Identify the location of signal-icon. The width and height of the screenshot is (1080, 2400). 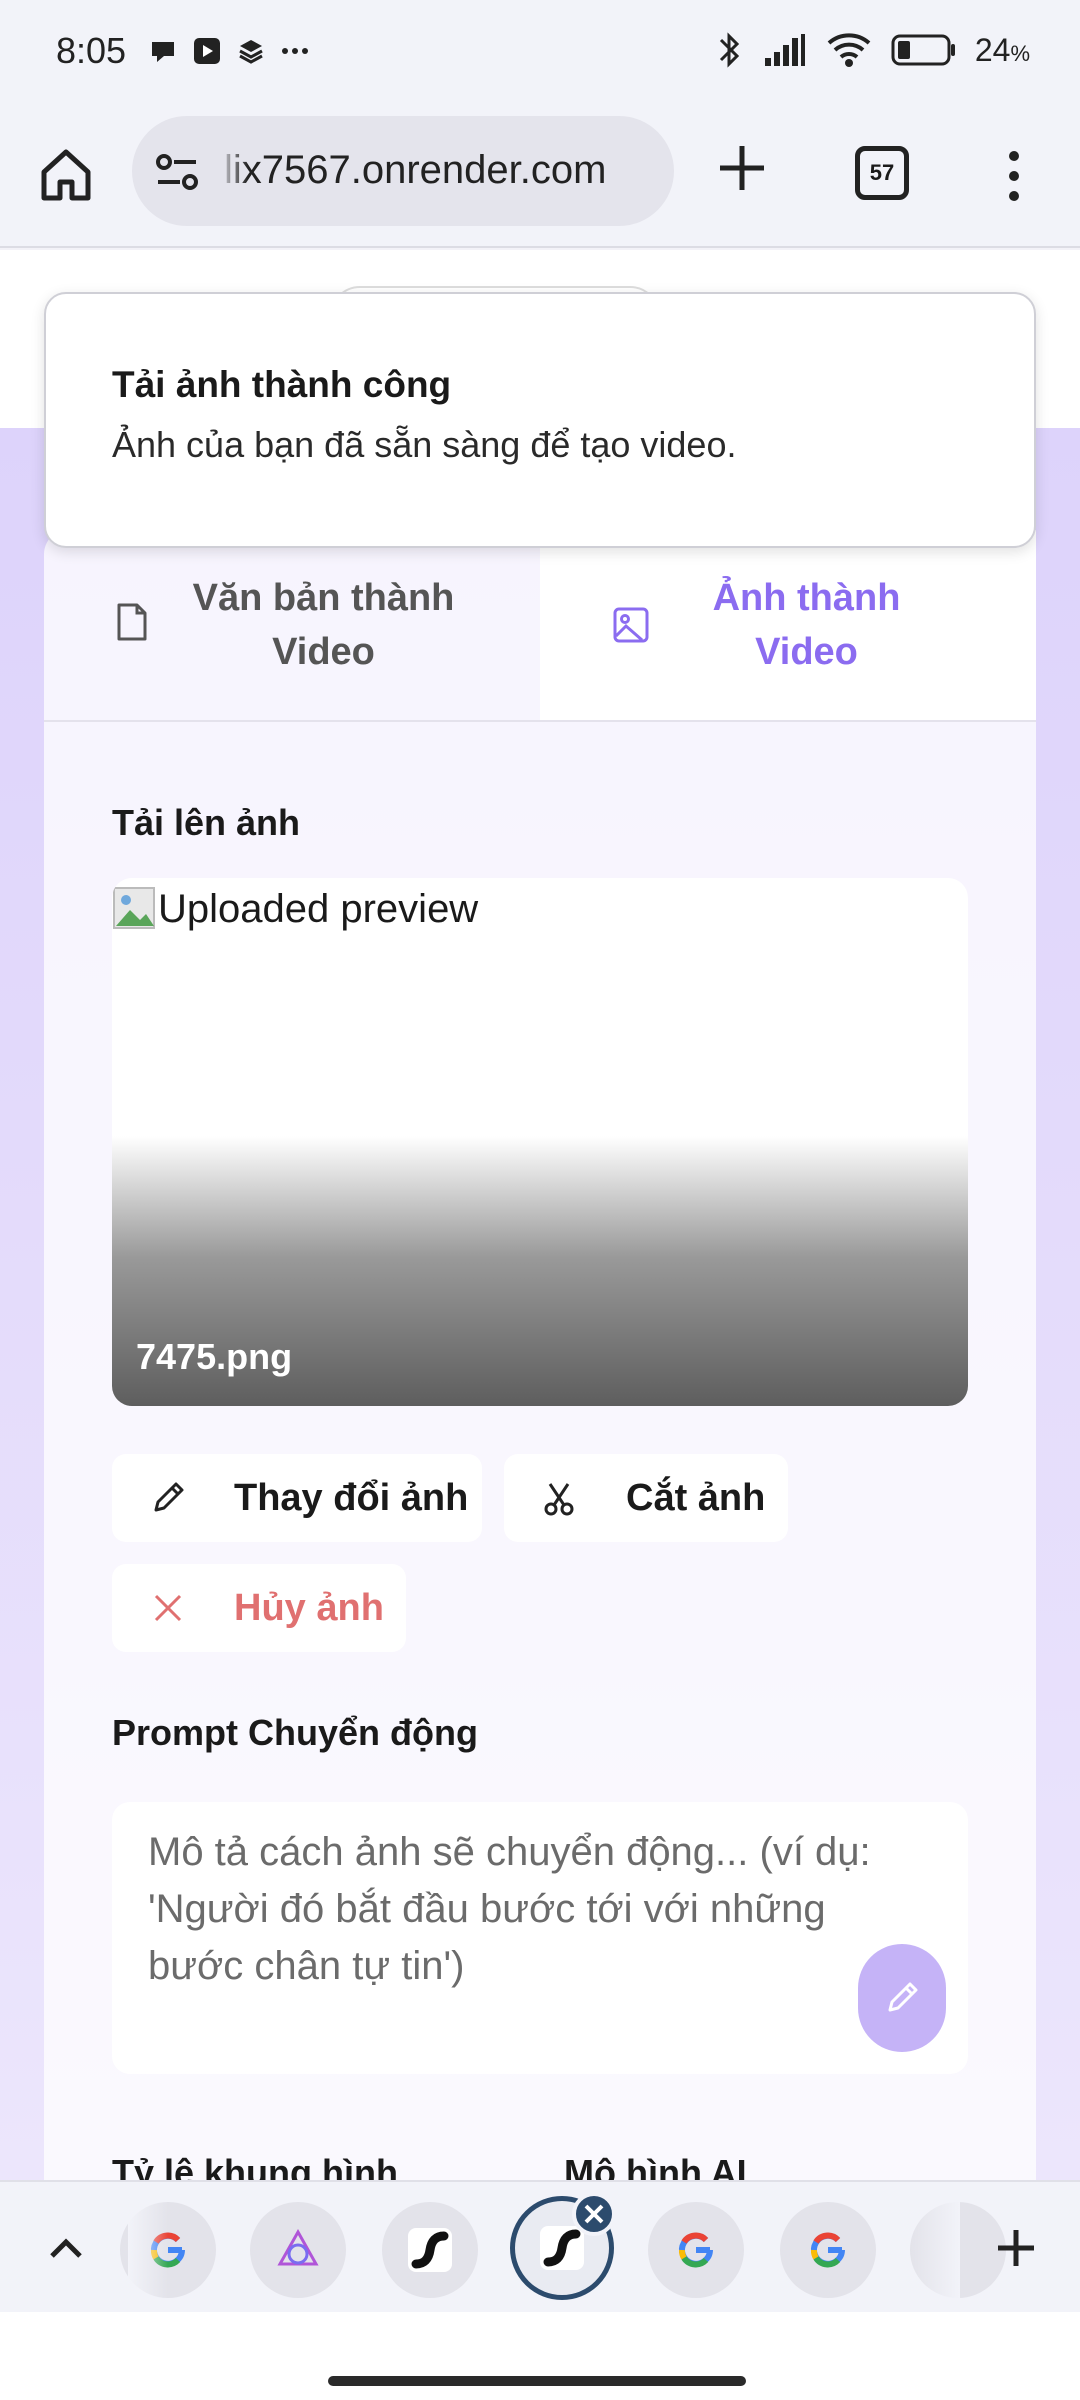
(784, 50).